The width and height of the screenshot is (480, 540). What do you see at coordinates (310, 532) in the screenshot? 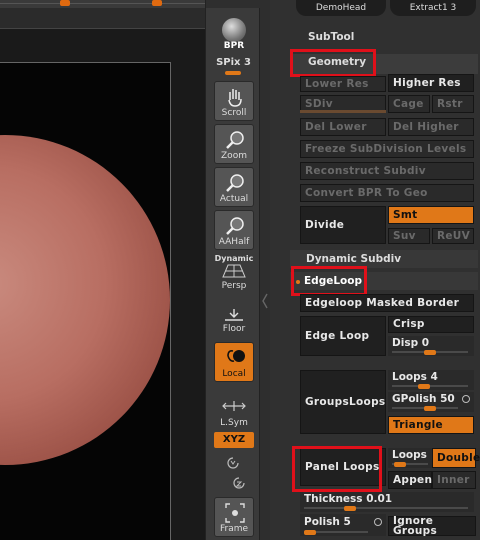
I see `polish-knob` at bounding box center [310, 532].